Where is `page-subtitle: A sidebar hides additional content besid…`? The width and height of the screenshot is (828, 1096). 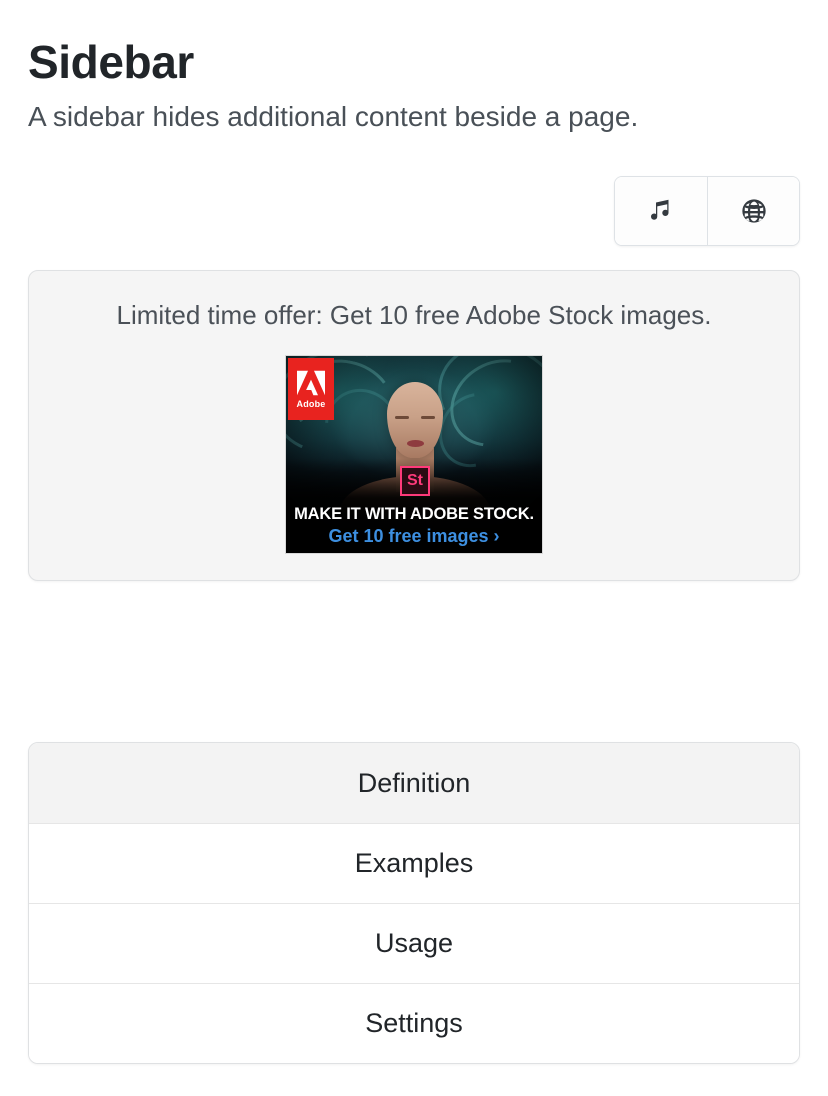 page-subtitle: A sidebar hides additional content besid… is located at coordinates (333, 116).